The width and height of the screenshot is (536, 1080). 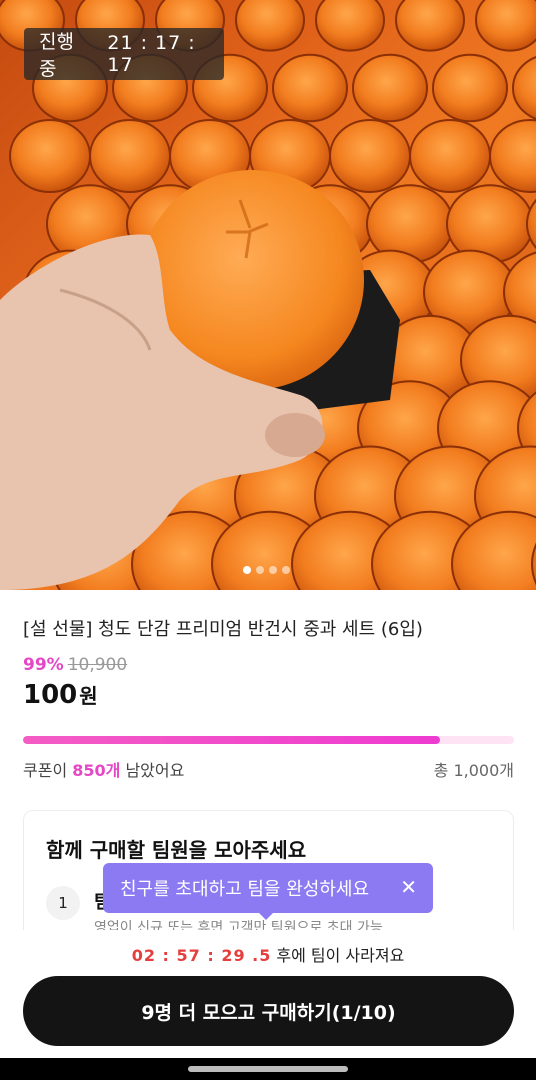 What do you see at coordinates (232, 740) in the screenshot?
I see `coupon-progress-fill` at bounding box center [232, 740].